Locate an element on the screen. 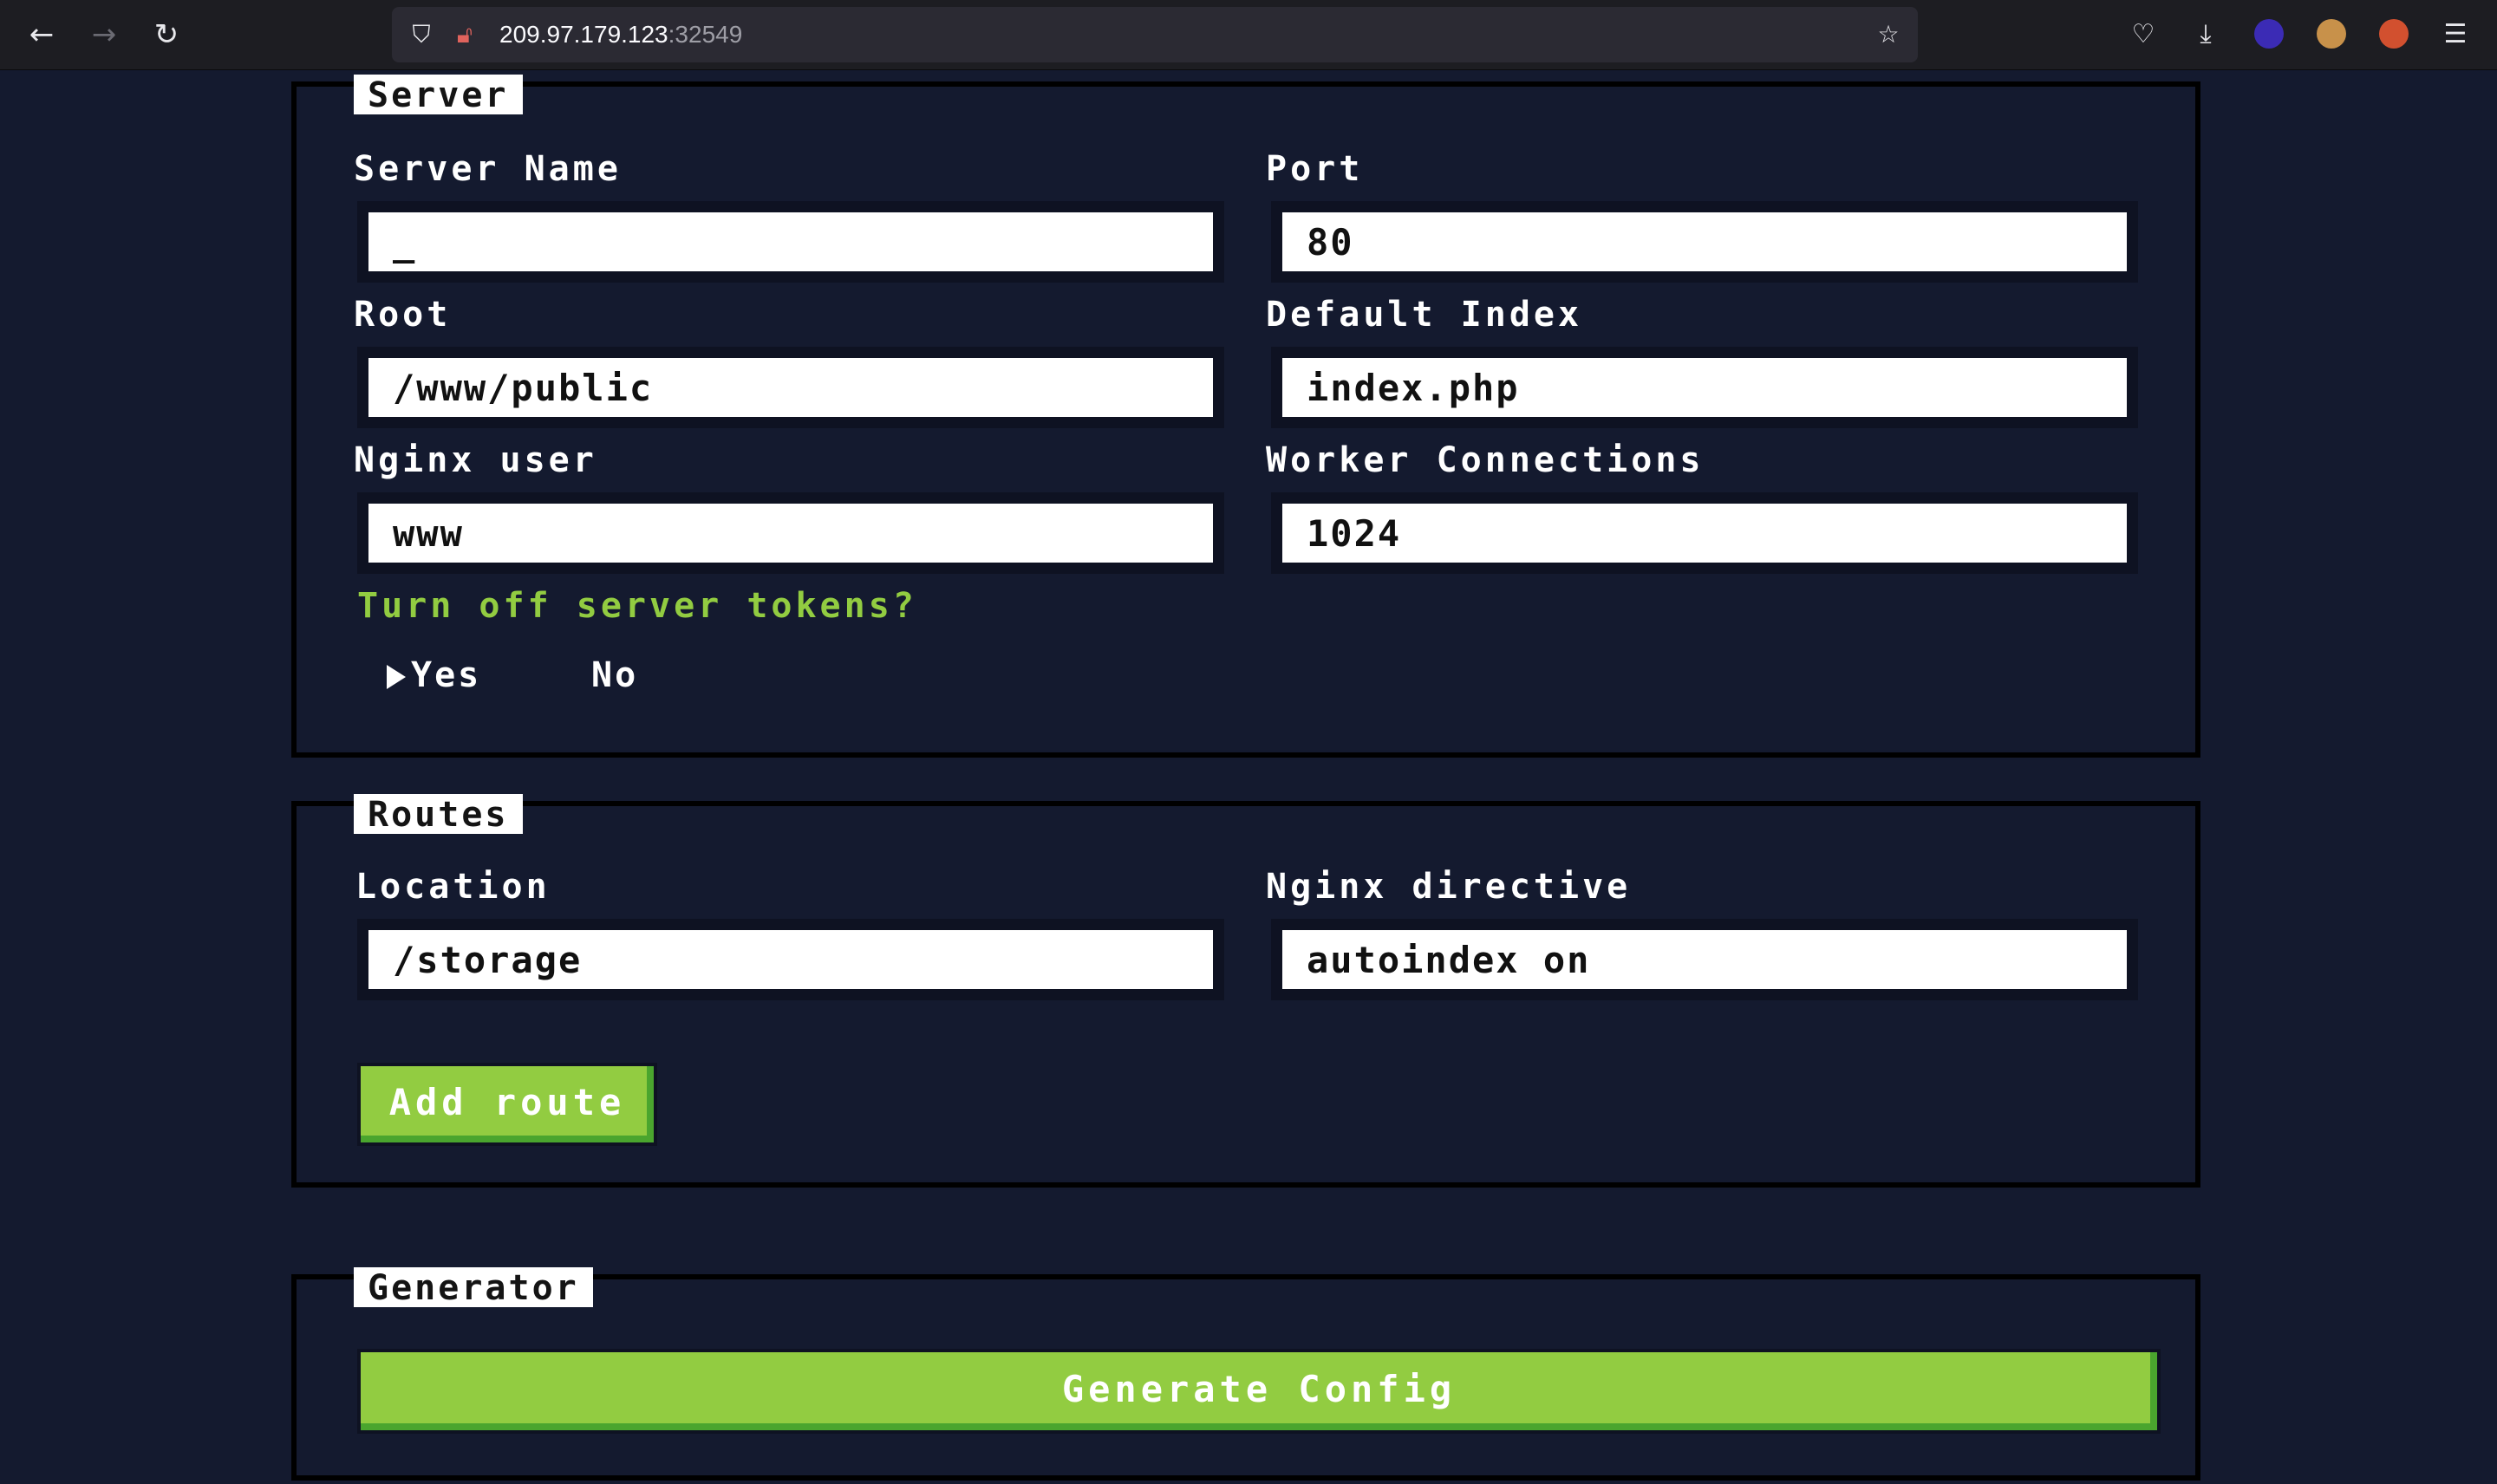  server-name-label: Server Name is located at coordinates (488, 169).